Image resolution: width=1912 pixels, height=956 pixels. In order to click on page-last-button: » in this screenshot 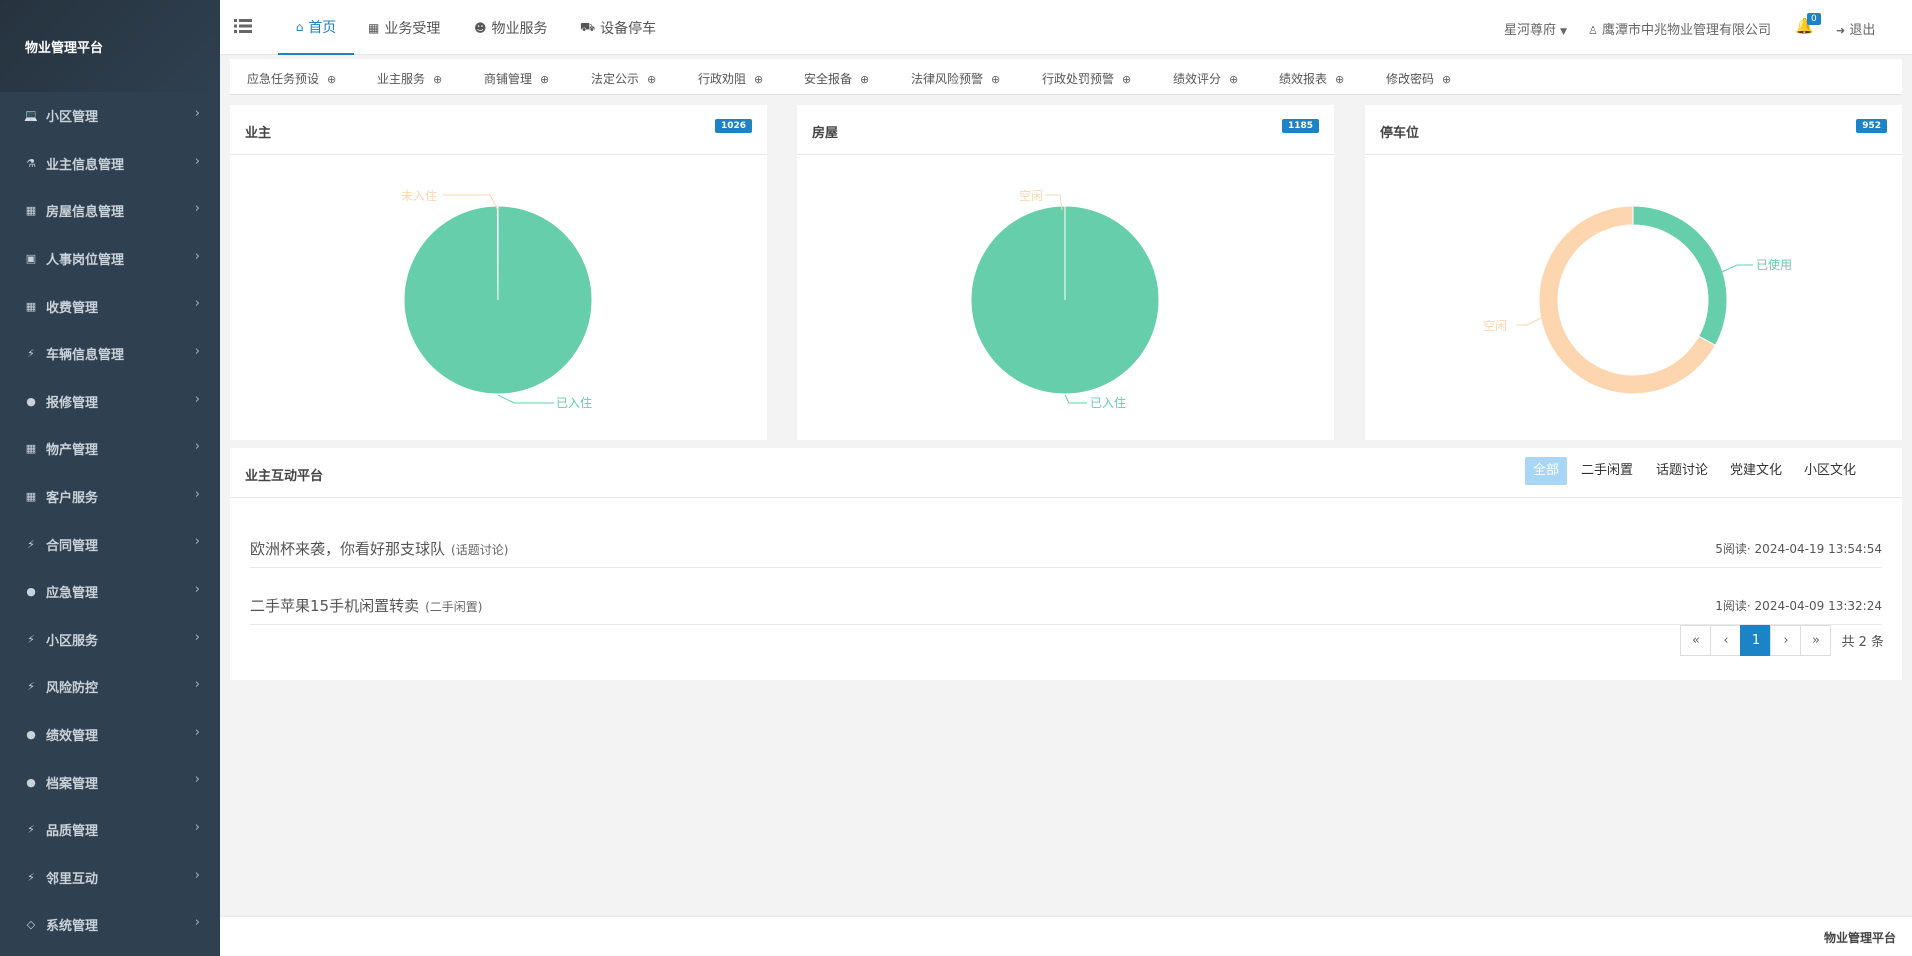, I will do `click(1816, 640)`.